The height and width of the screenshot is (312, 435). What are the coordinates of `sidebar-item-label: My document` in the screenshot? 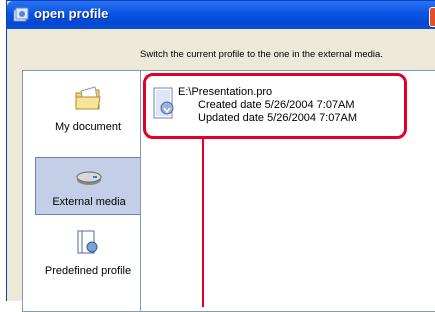 It's located at (88, 127).